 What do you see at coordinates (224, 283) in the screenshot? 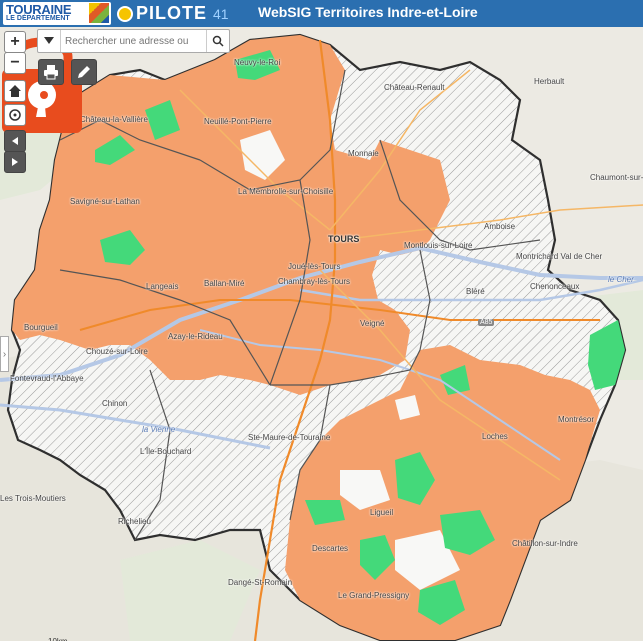
I see `place-label: Ballan-Miré` at bounding box center [224, 283].